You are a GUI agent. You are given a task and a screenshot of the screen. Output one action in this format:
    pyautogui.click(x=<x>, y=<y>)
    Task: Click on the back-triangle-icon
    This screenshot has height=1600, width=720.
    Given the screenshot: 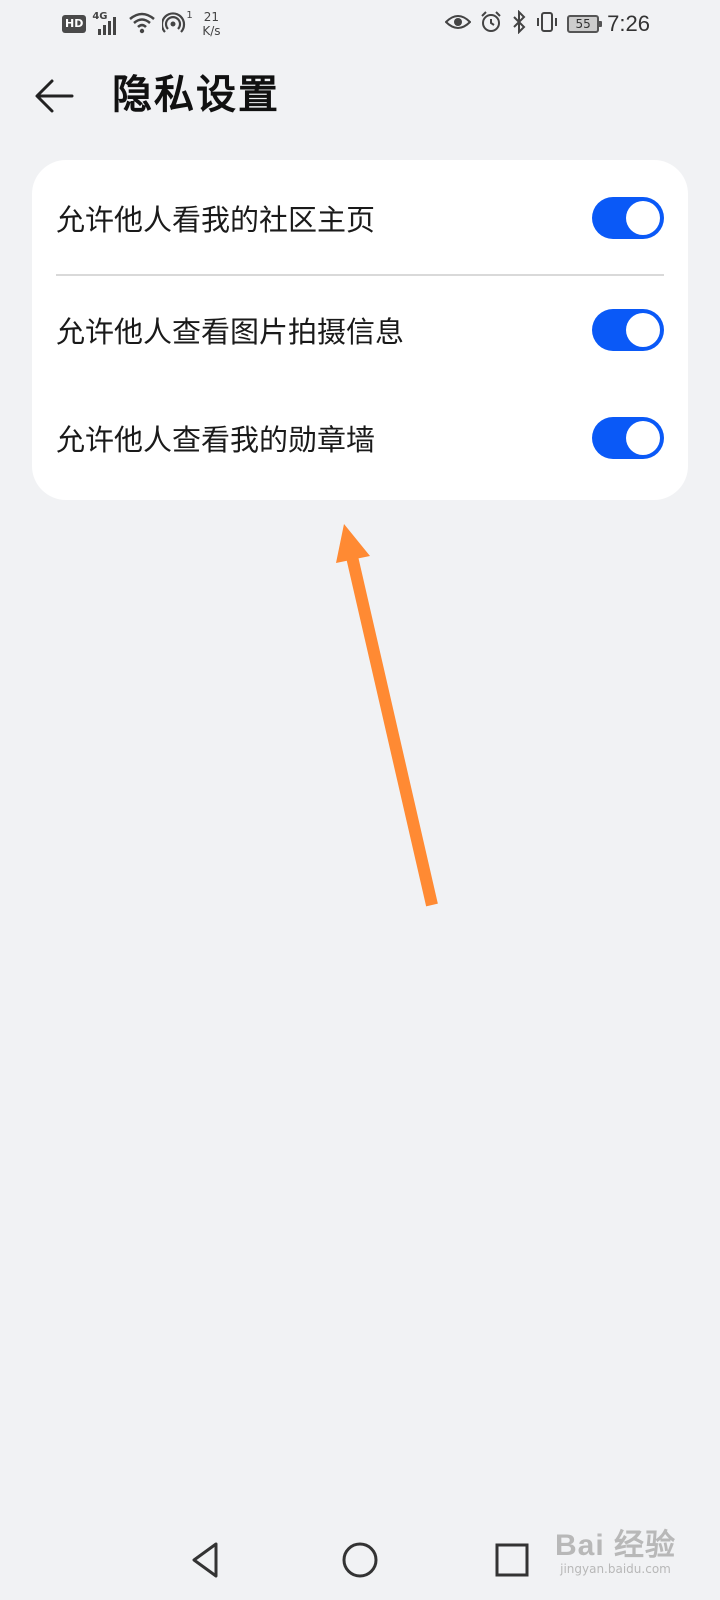 What is the action you would take?
    pyautogui.click(x=205, y=1560)
    